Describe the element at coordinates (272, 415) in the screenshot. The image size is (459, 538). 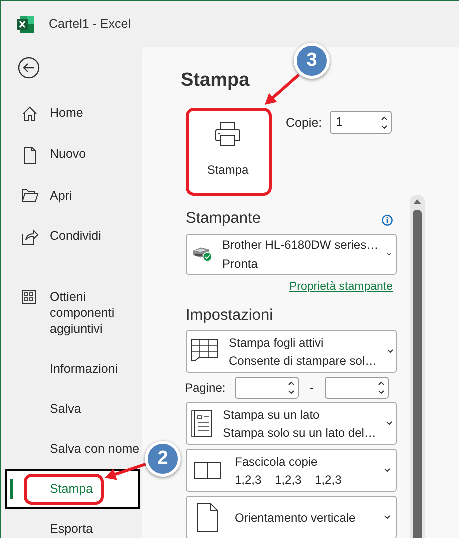
I see `option-title: Stampa su un lato` at that location.